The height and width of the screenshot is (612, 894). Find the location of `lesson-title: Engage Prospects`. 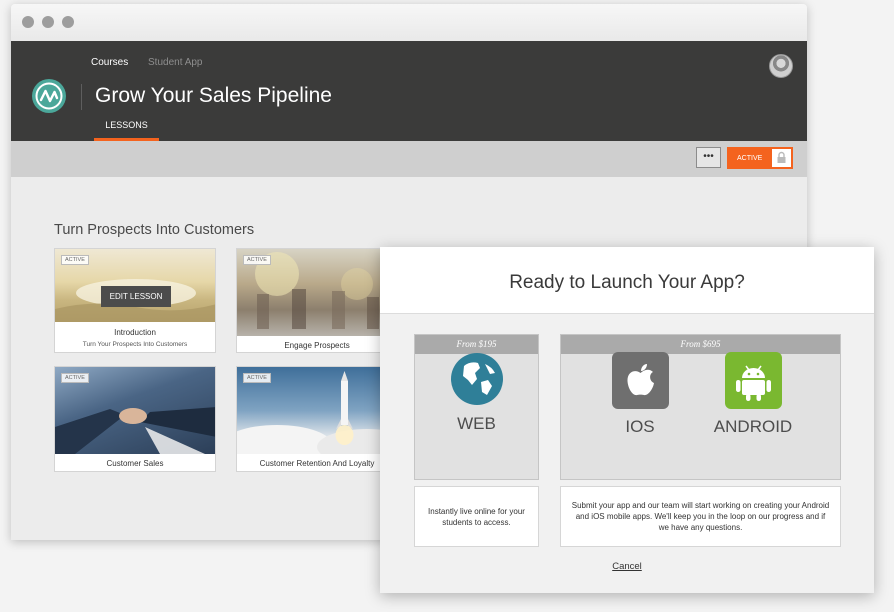

lesson-title: Engage Prospects is located at coordinates (317, 345).